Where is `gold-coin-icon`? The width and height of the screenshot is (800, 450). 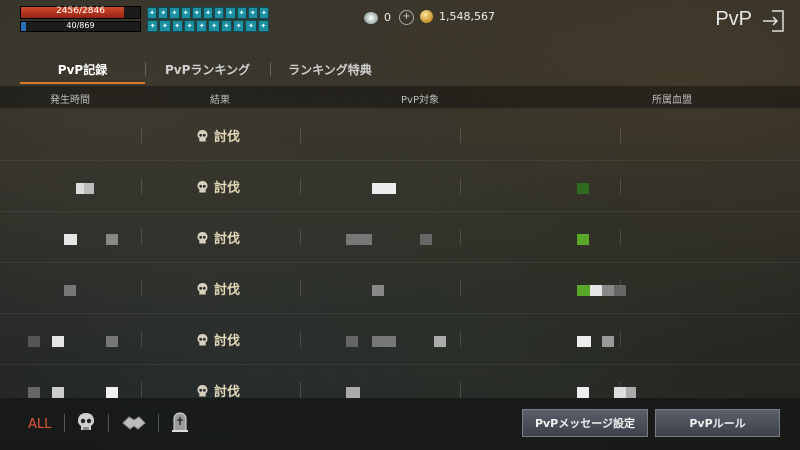 gold-coin-icon is located at coordinates (426, 16).